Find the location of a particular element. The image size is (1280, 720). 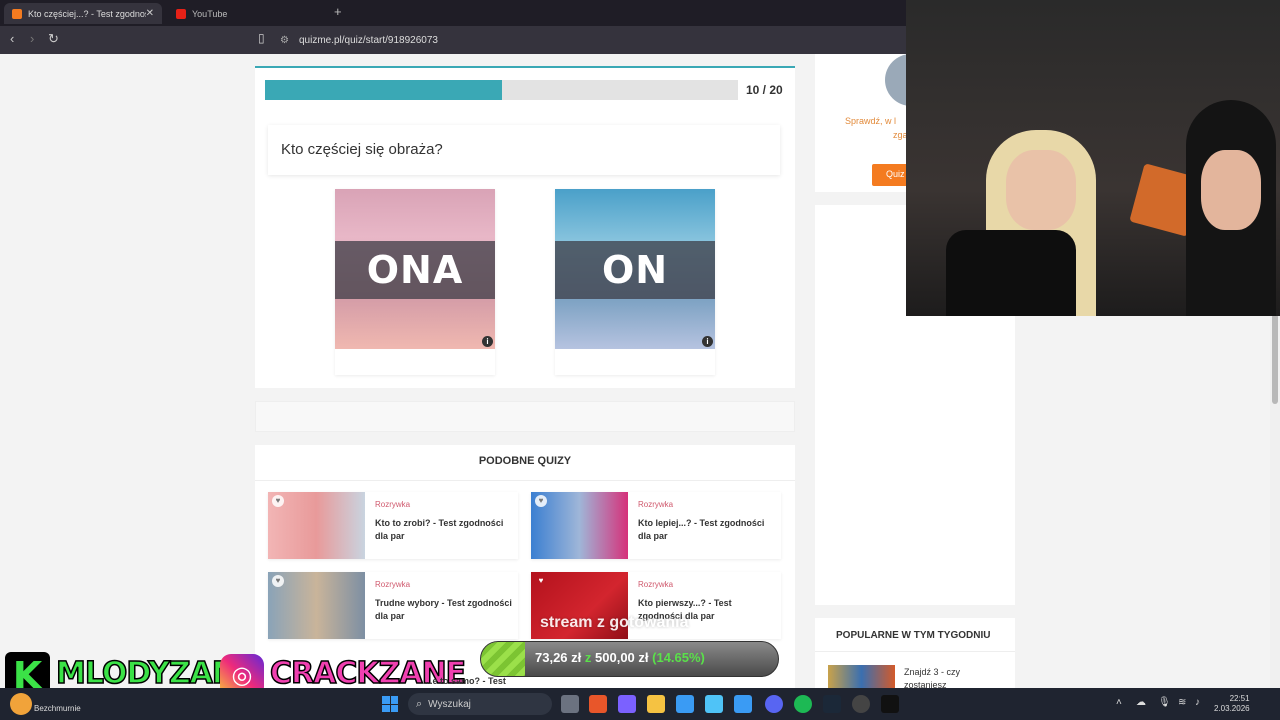

similar-heading: PODOBNE QUIZY is located at coordinates (525, 461).